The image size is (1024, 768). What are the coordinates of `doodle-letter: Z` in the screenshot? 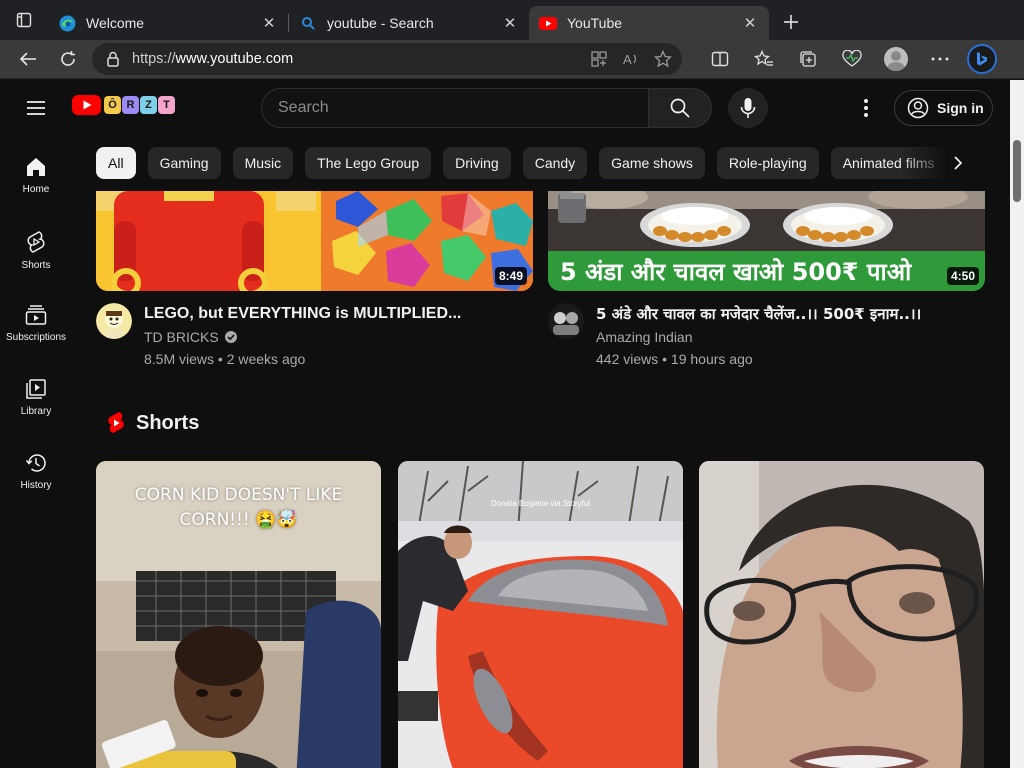 It's located at (148, 105).